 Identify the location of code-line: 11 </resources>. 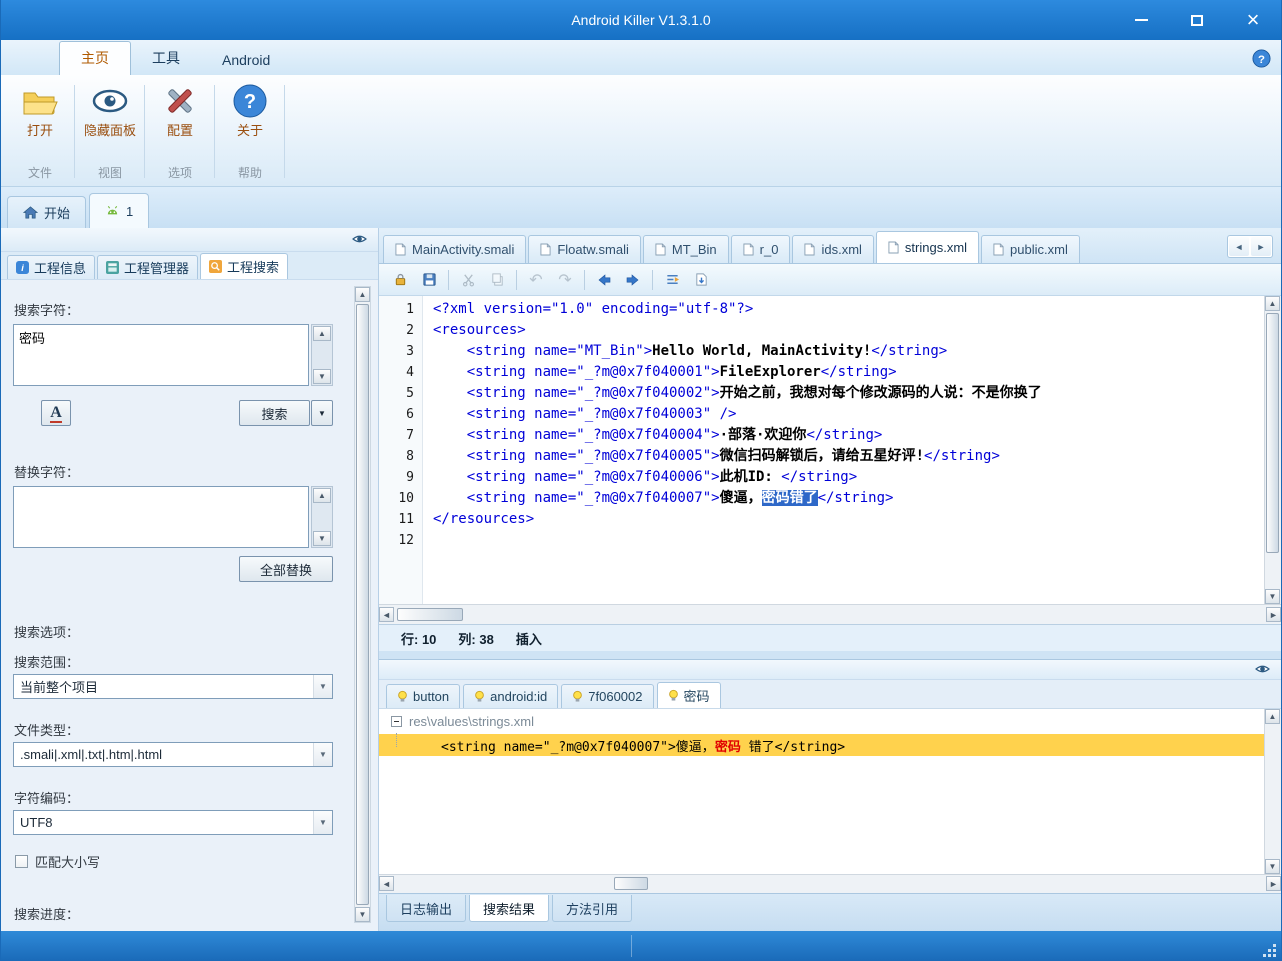
(830, 519).